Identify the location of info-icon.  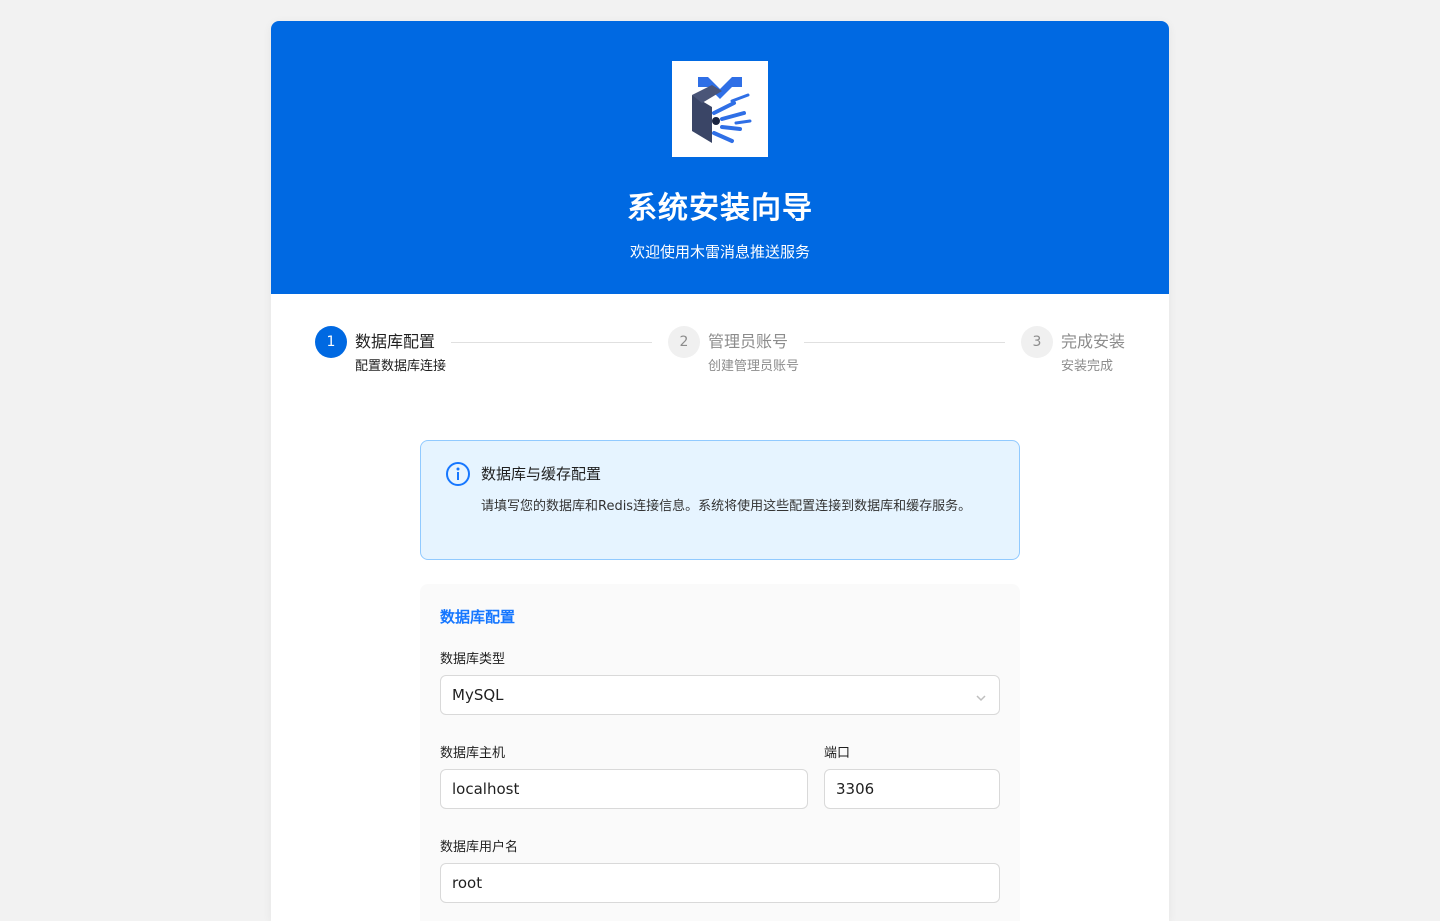
(458, 476).